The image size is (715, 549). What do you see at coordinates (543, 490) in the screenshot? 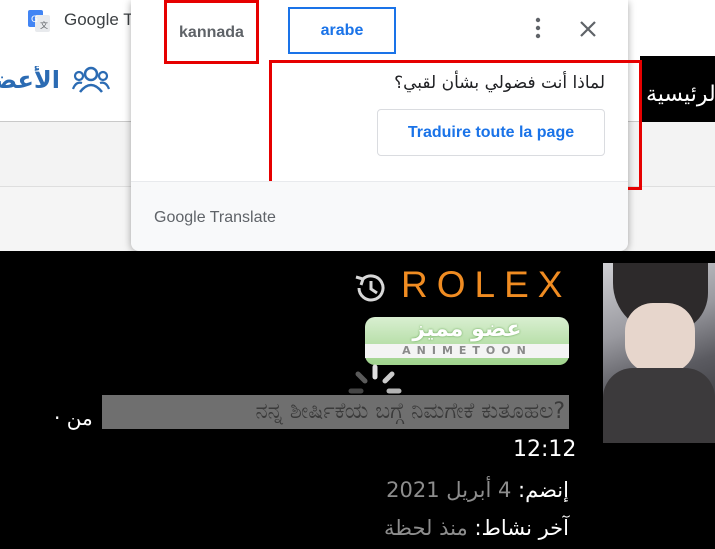
I see `joined-label: إنضم:` at bounding box center [543, 490].